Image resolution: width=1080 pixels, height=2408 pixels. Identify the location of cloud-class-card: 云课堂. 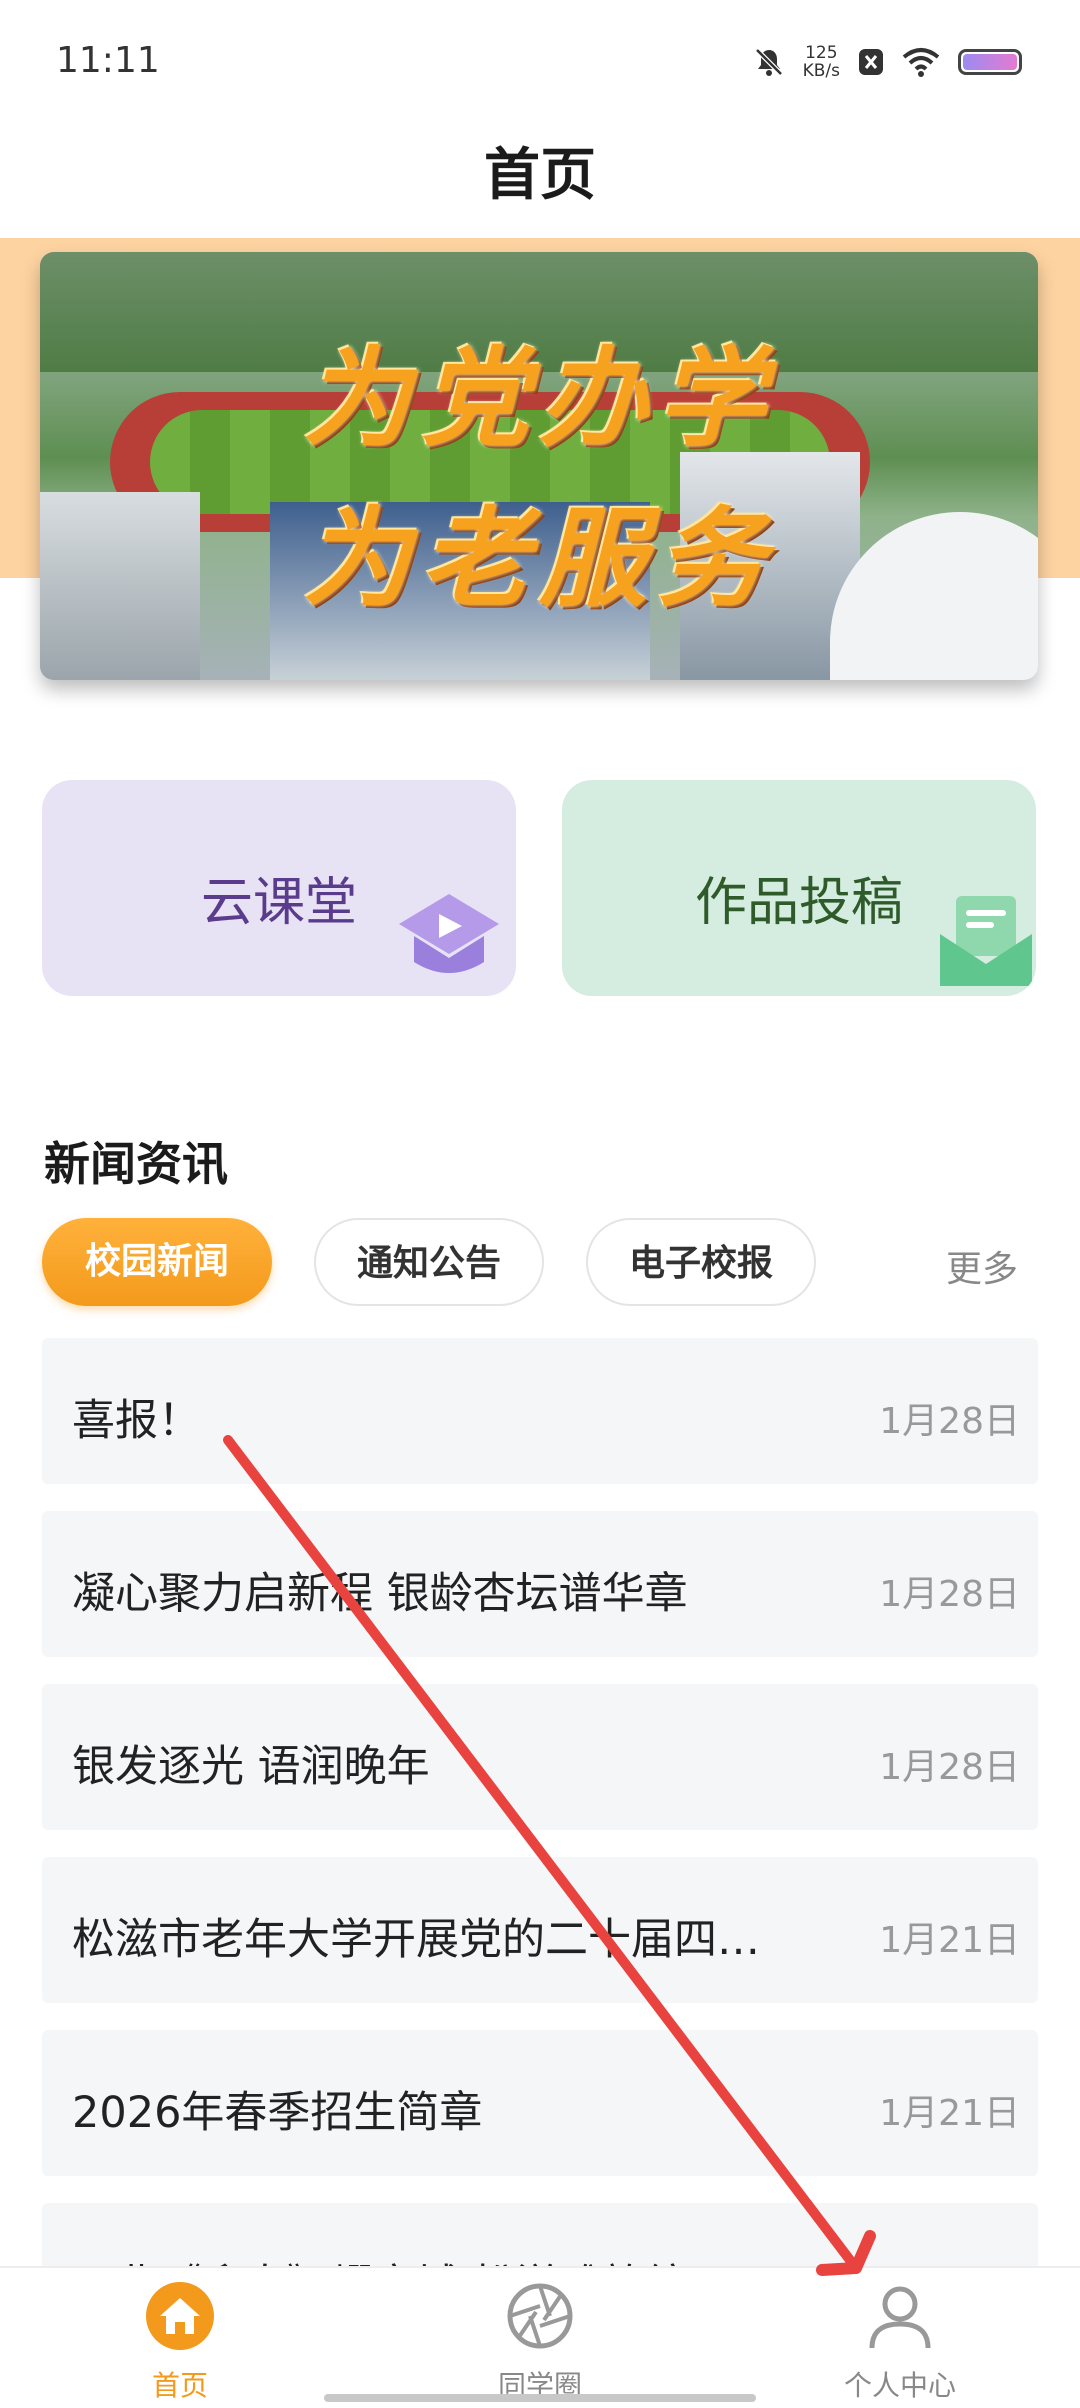
(279, 888).